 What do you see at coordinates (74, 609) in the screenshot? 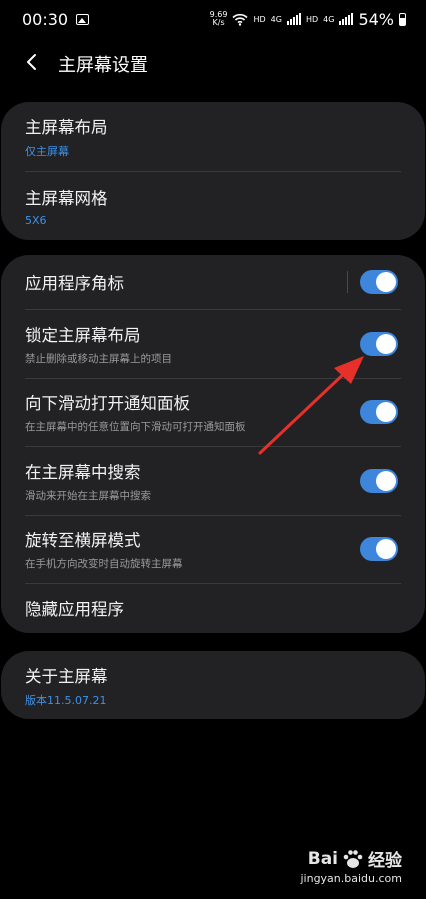
I see `row-title: 隐藏应用程序` at bounding box center [74, 609].